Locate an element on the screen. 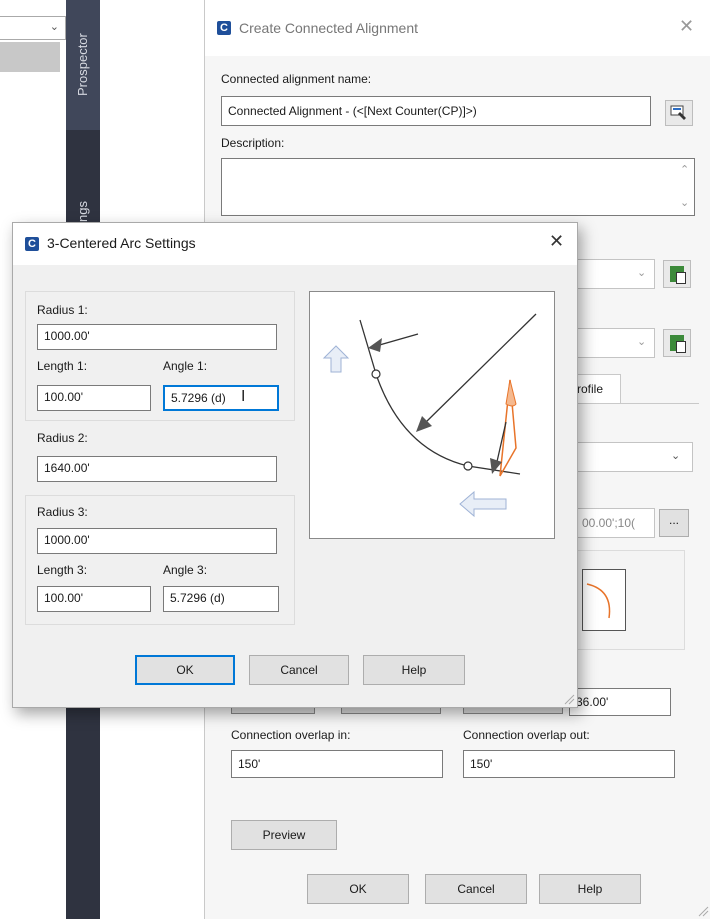 The height and width of the screenshot is (919, 710). dialog-title: 3-Centered Arc Settings is located at coordinates (121, 243).